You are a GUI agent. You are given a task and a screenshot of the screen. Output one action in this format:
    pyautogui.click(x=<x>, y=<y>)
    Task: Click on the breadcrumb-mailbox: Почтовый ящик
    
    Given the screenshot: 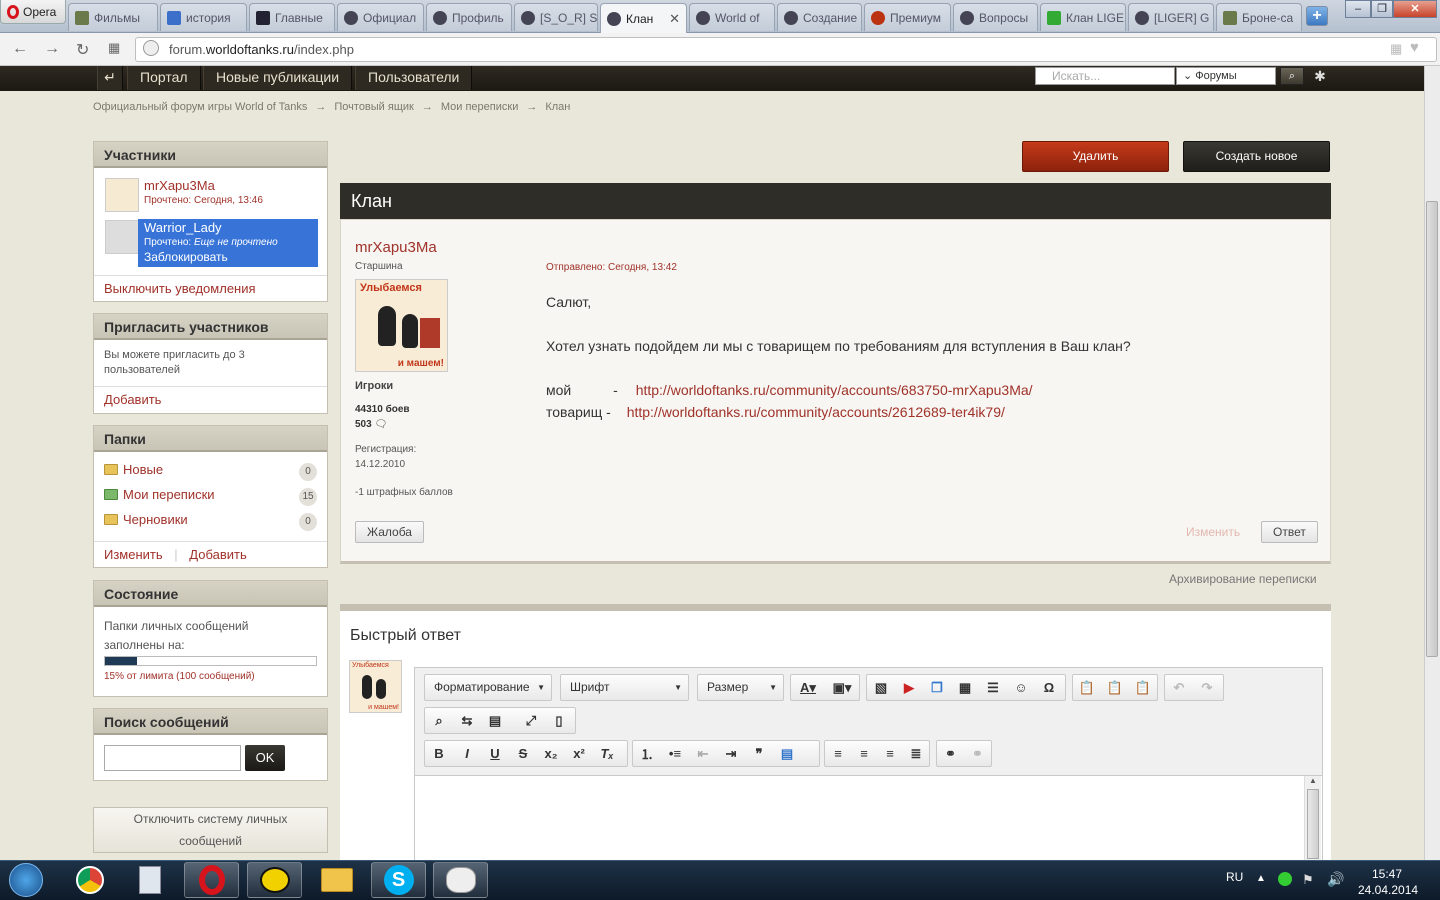 What is the action you would take?
    pyautogui.click(x=373, y=107)
    